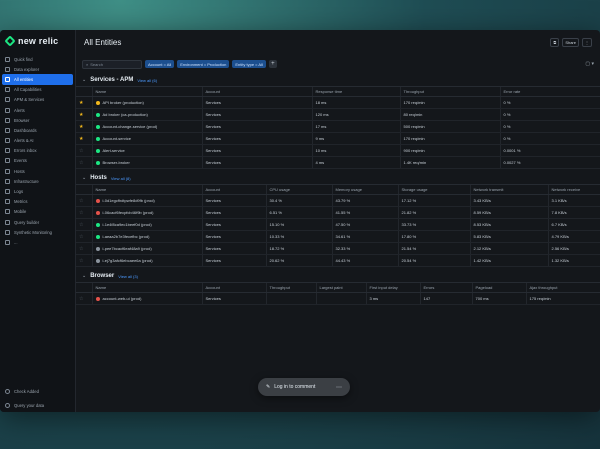  What do you see at coordinates (298, 189) in the screenshot?
I see `column-header: CPU usage` at bounding box center [298, 189].